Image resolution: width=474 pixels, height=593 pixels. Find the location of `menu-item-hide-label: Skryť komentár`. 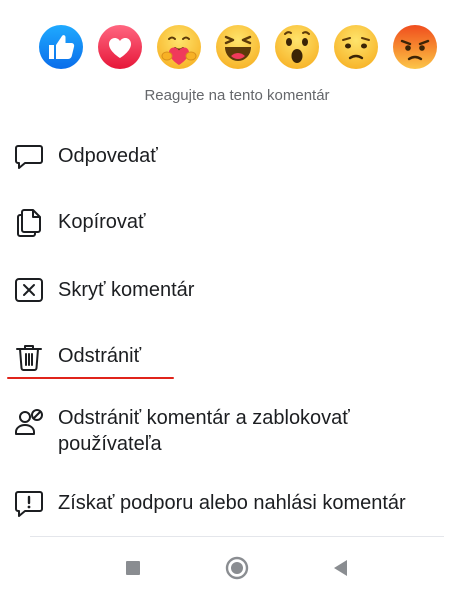

menu-item-hide-label: Skryť komentár is located at coordinates (126, 290).